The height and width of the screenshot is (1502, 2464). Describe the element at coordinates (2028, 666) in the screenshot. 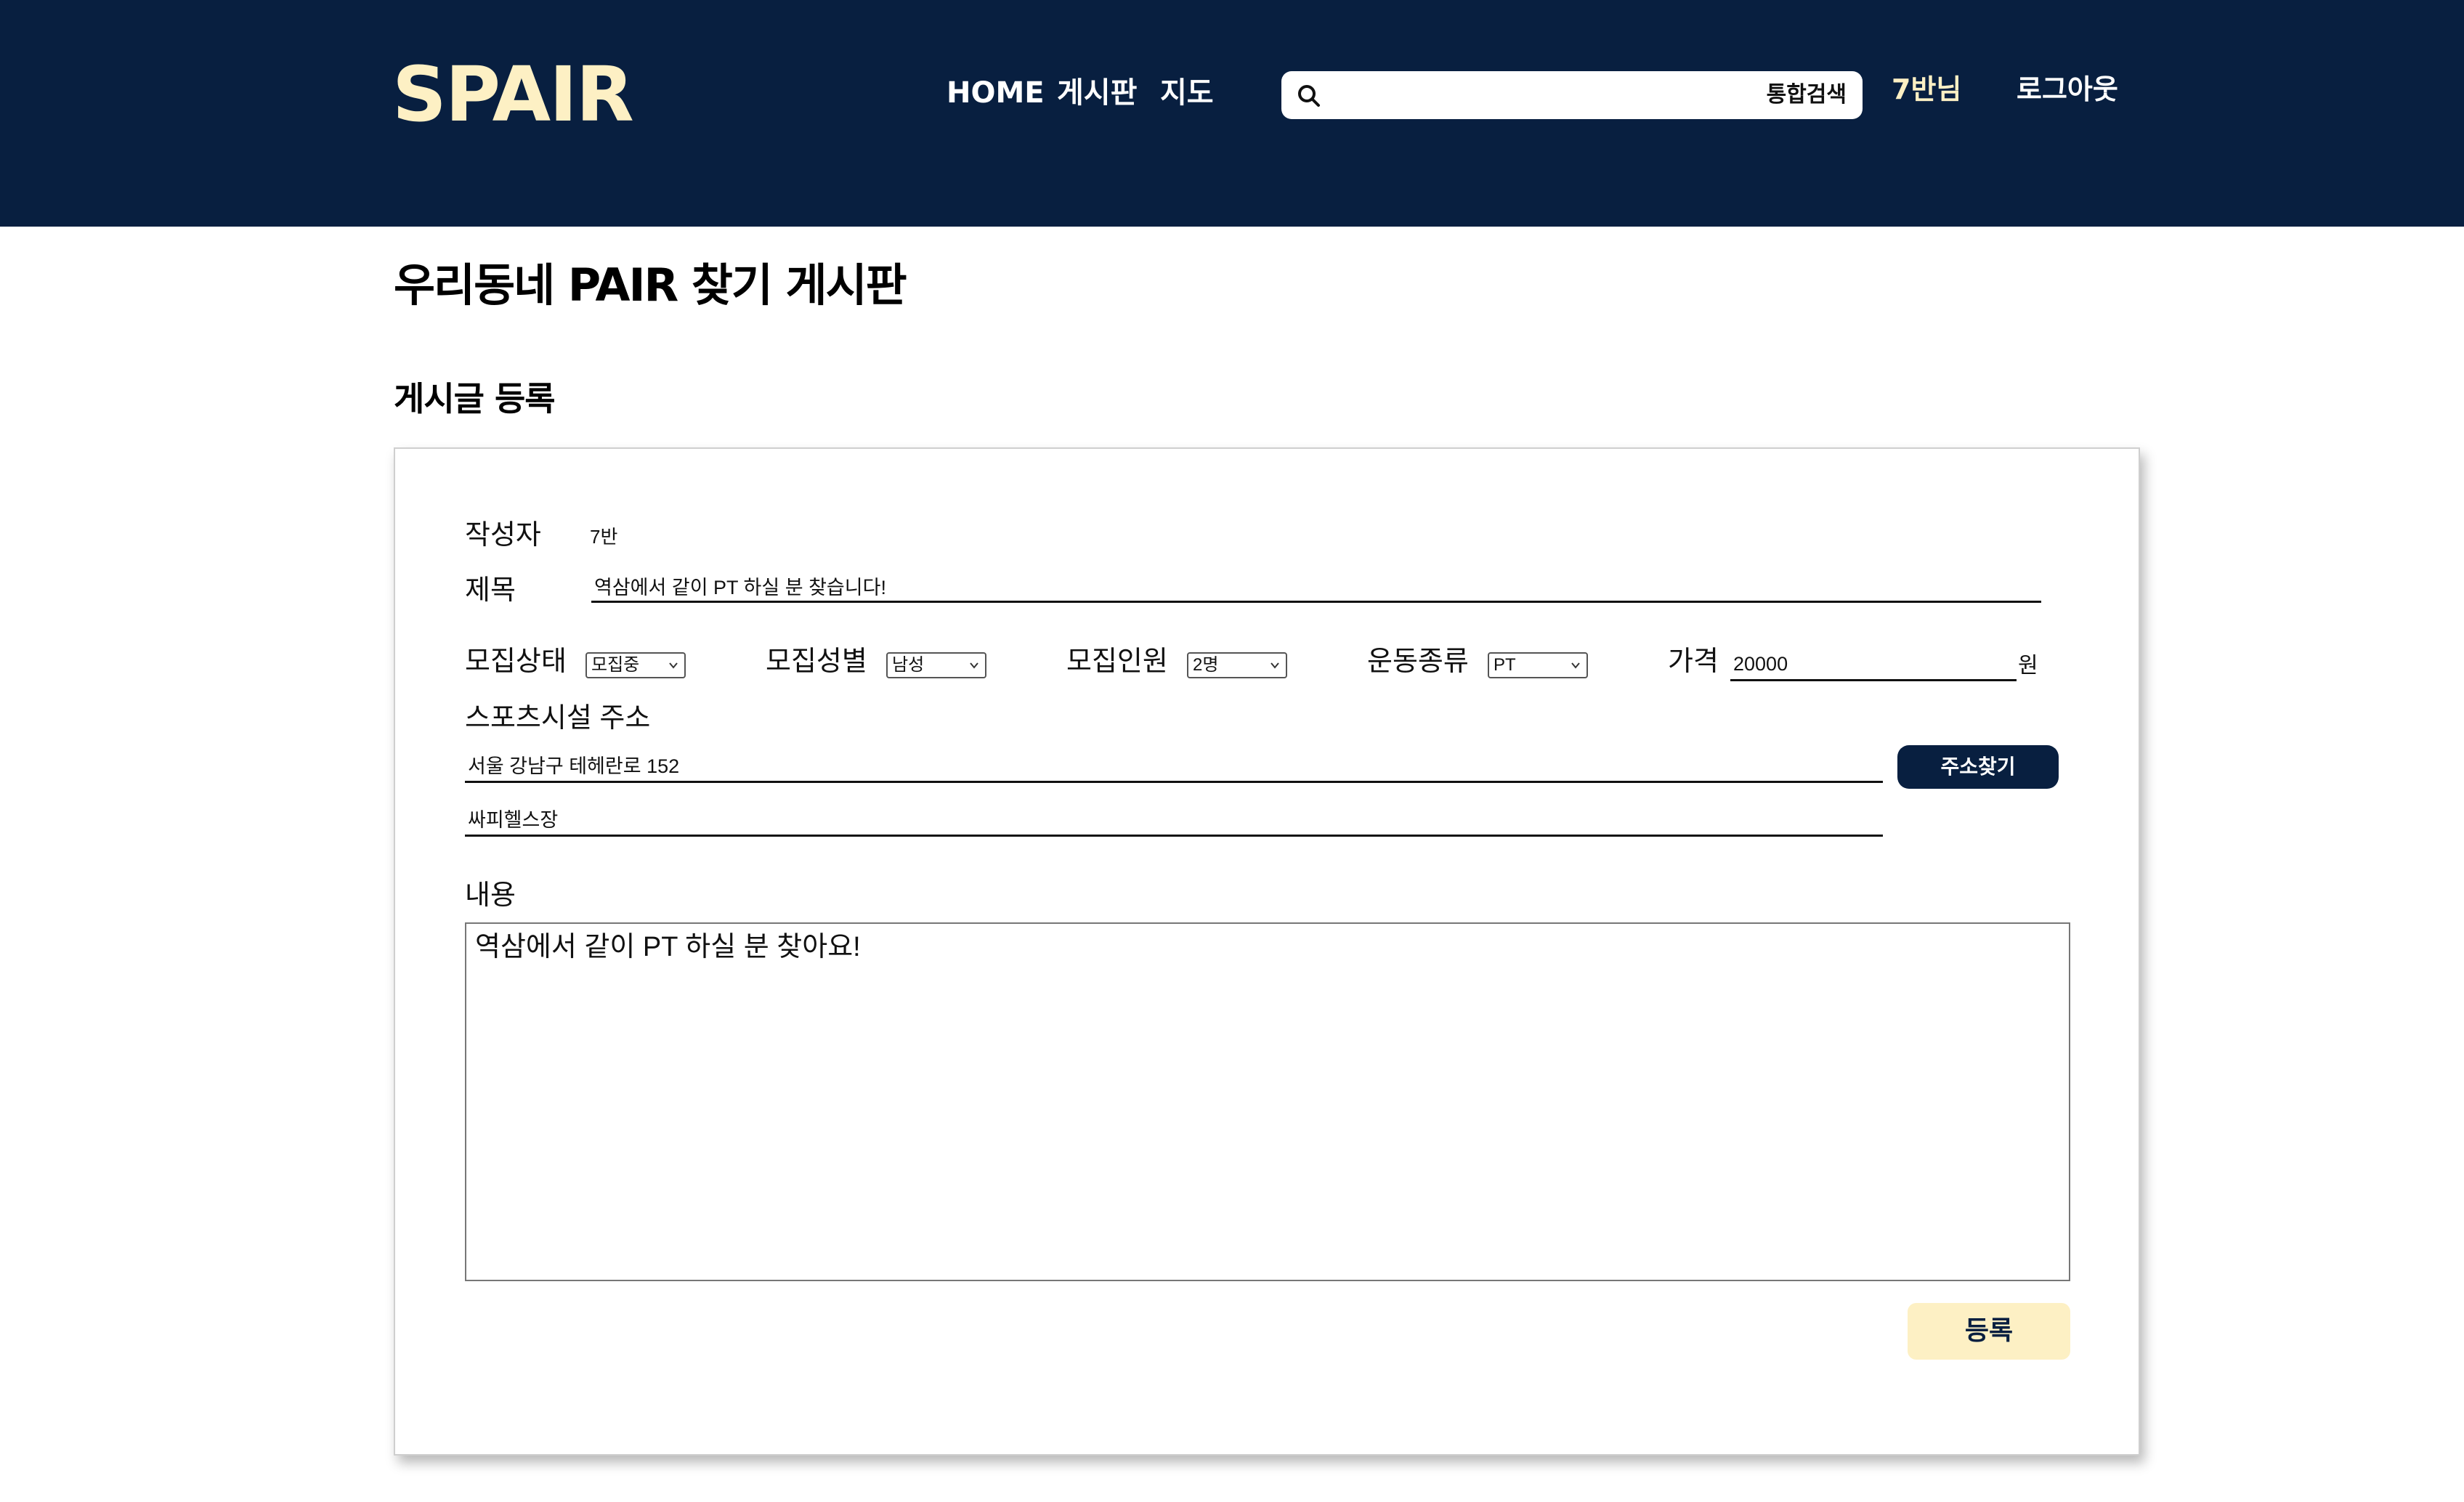

I see `price-unit: 원` at that location.